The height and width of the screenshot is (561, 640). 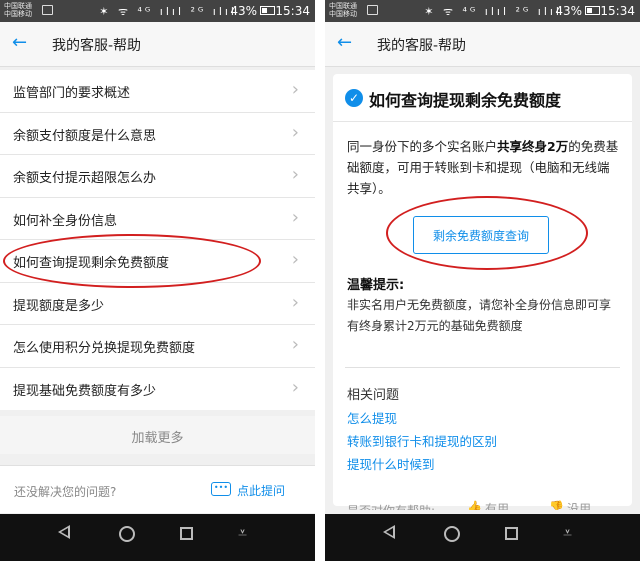 What do you see at coordinates (104, 348) in the screenshot?
I see `list-item-label: 怎么使用积分兑换提现免费额度` at bounding box center [104, 348].